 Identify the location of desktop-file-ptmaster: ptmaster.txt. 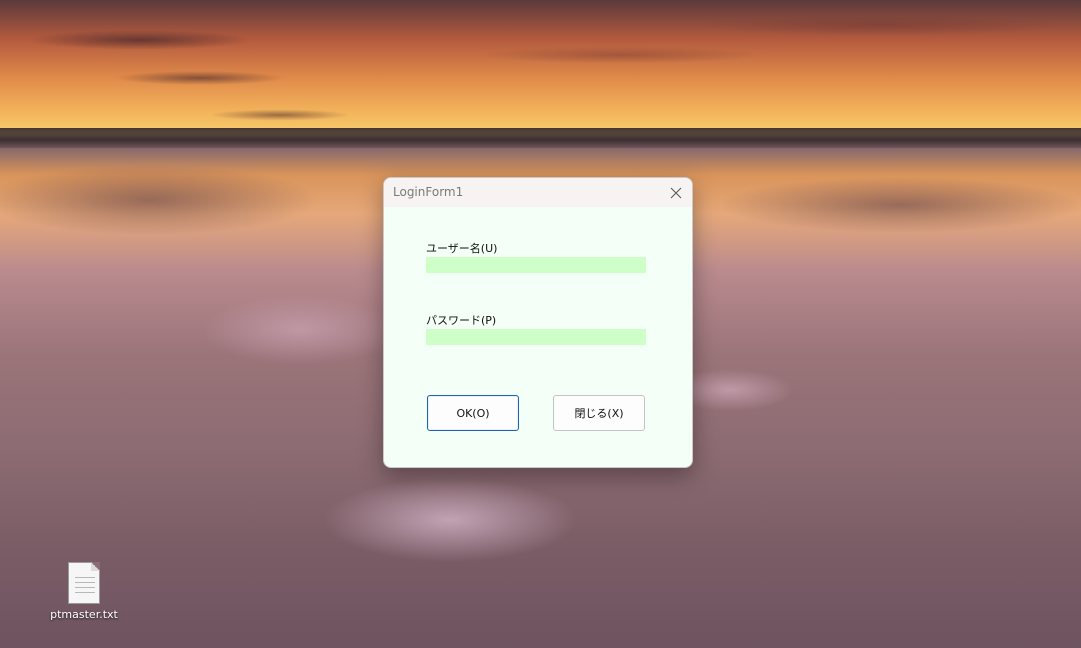
(84, 590).